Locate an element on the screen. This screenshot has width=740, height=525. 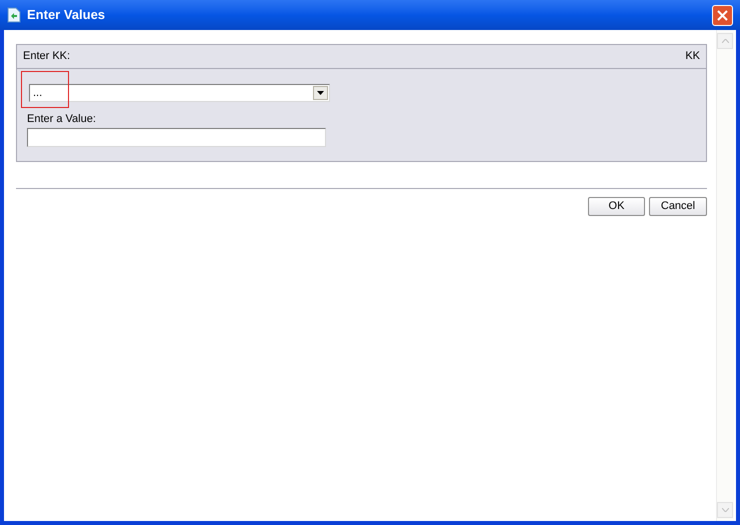
input-field is located at coordinates (176, 137).